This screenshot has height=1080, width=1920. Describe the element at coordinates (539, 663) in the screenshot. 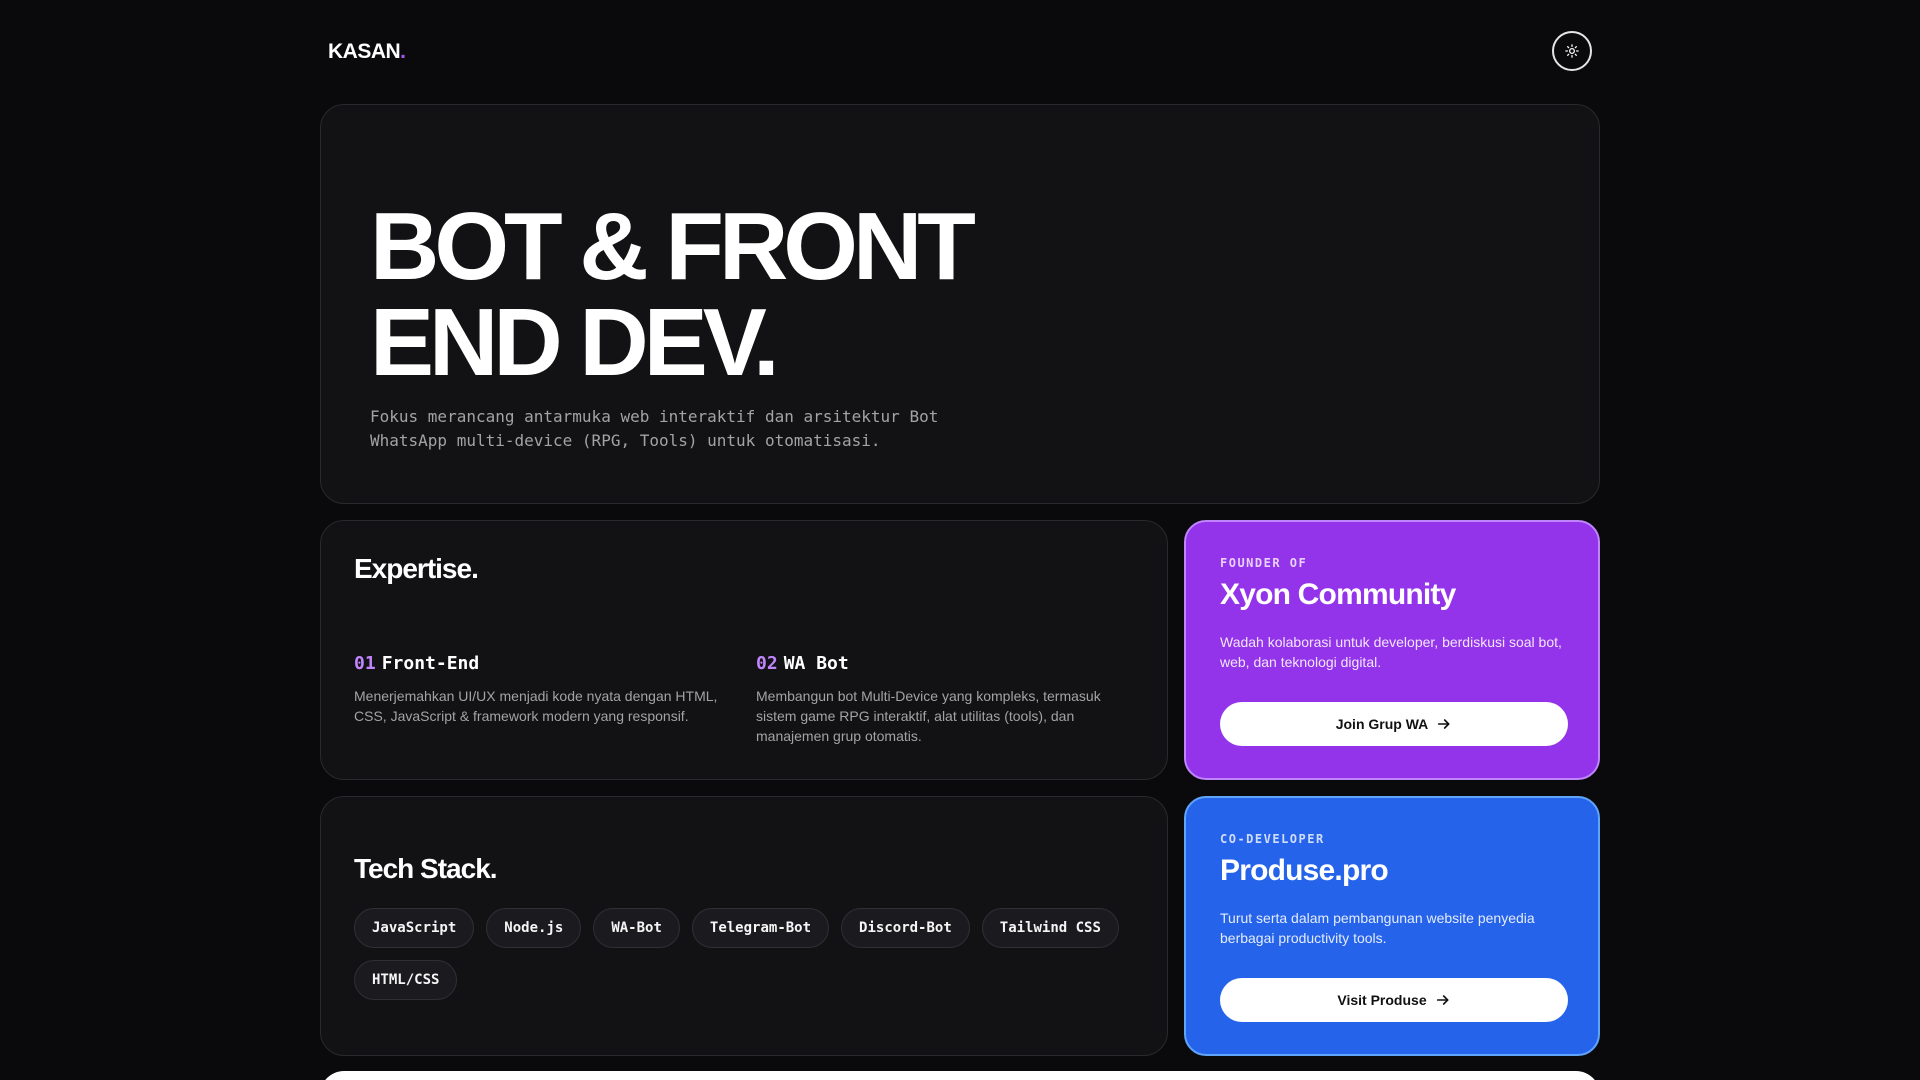

I see `expertise-item-heading: 01 Front-End` at that location.